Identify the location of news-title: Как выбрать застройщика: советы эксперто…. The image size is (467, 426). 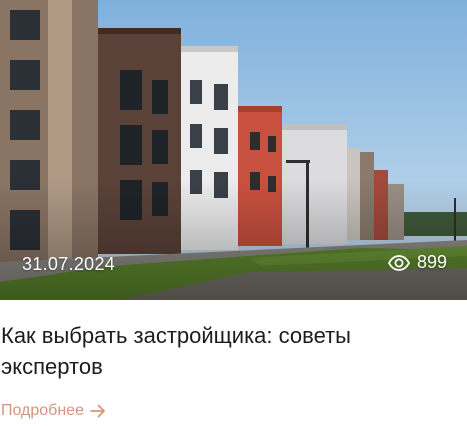
(221, 351).